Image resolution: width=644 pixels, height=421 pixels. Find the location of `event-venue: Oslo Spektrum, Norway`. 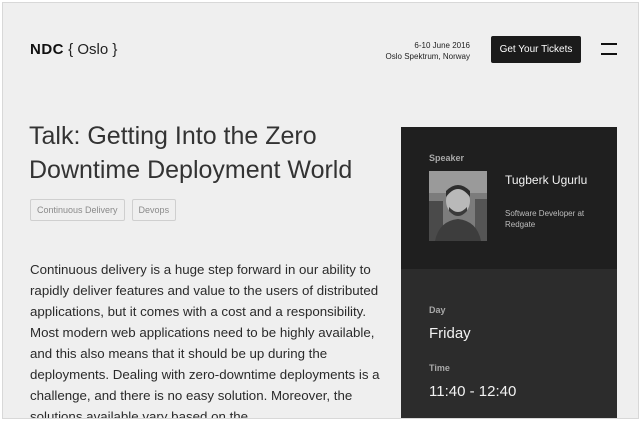

event-venue: Oslo Spektrum, Norway is located at coordinates (427, 56).